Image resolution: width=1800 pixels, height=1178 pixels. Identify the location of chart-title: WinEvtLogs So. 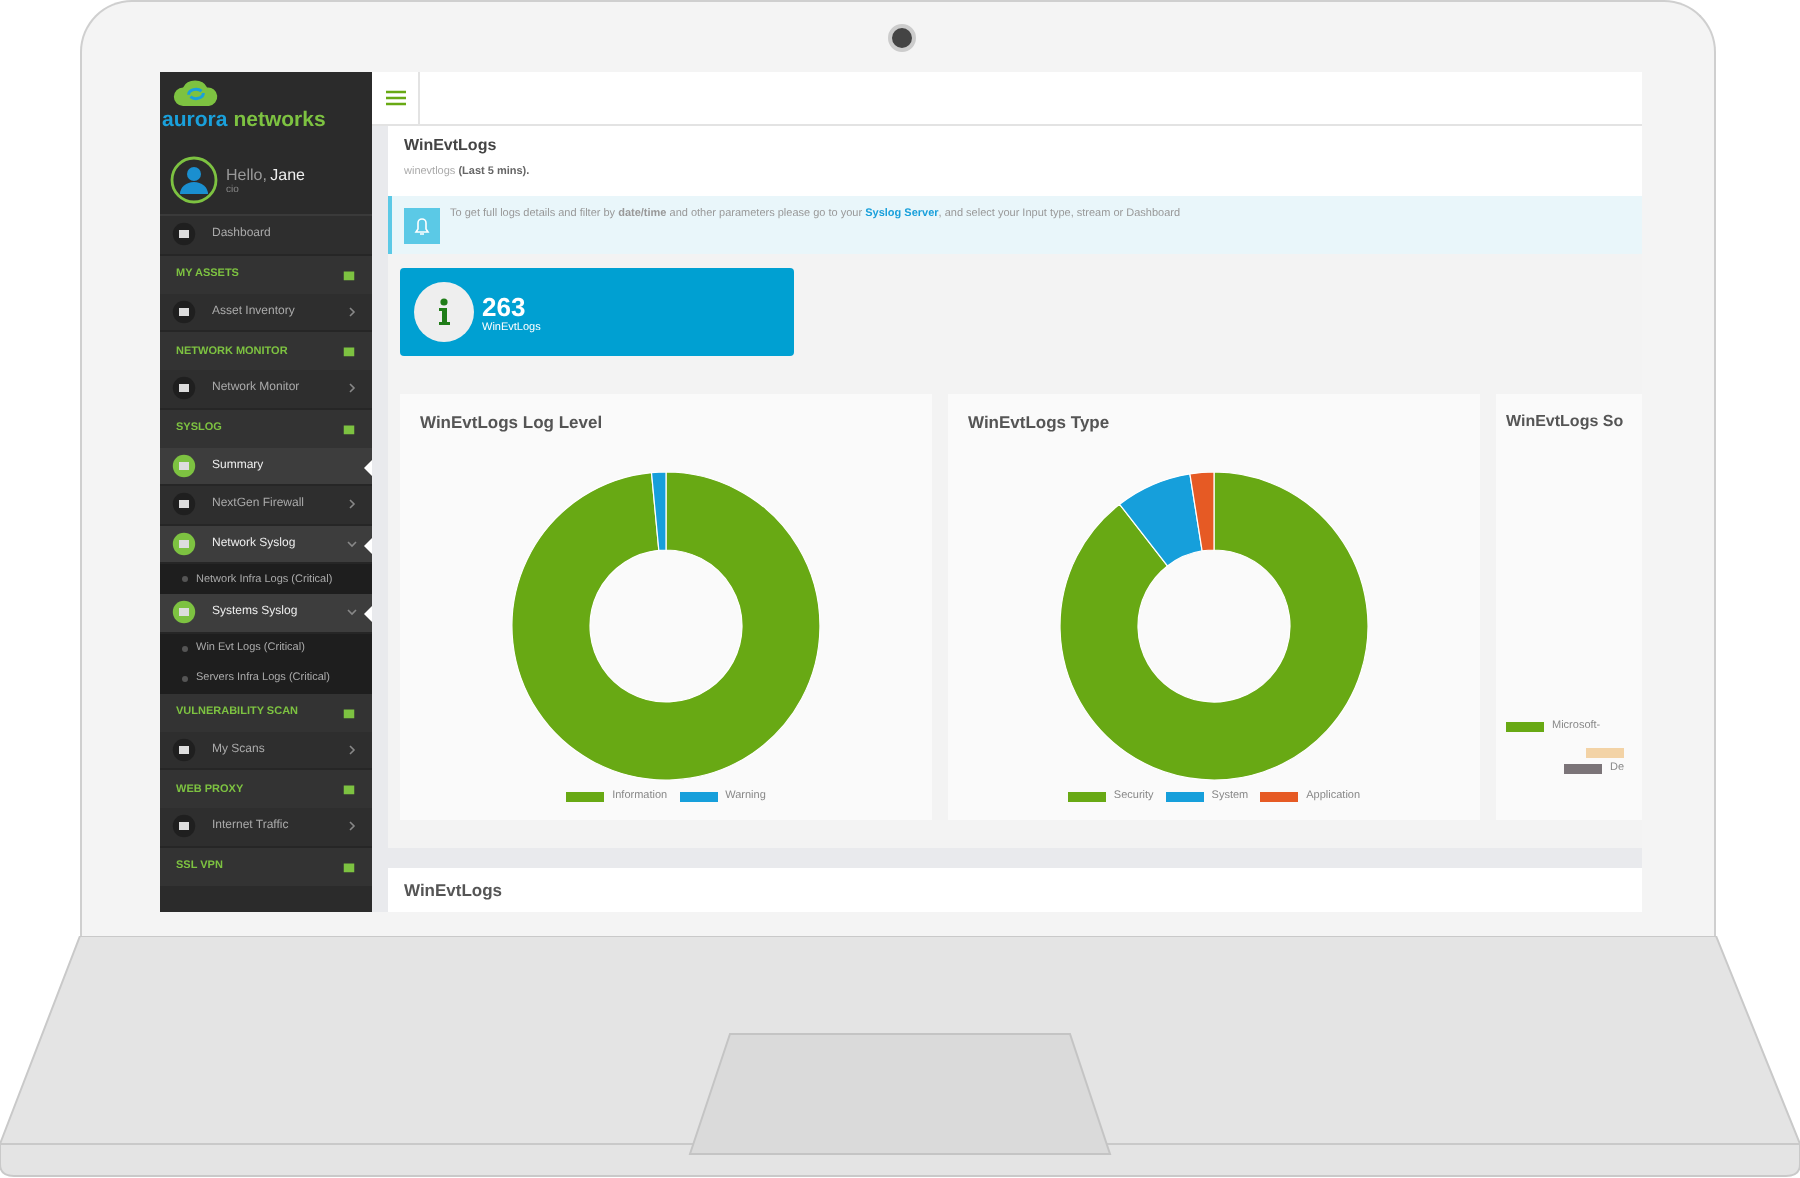
(1565, 421).